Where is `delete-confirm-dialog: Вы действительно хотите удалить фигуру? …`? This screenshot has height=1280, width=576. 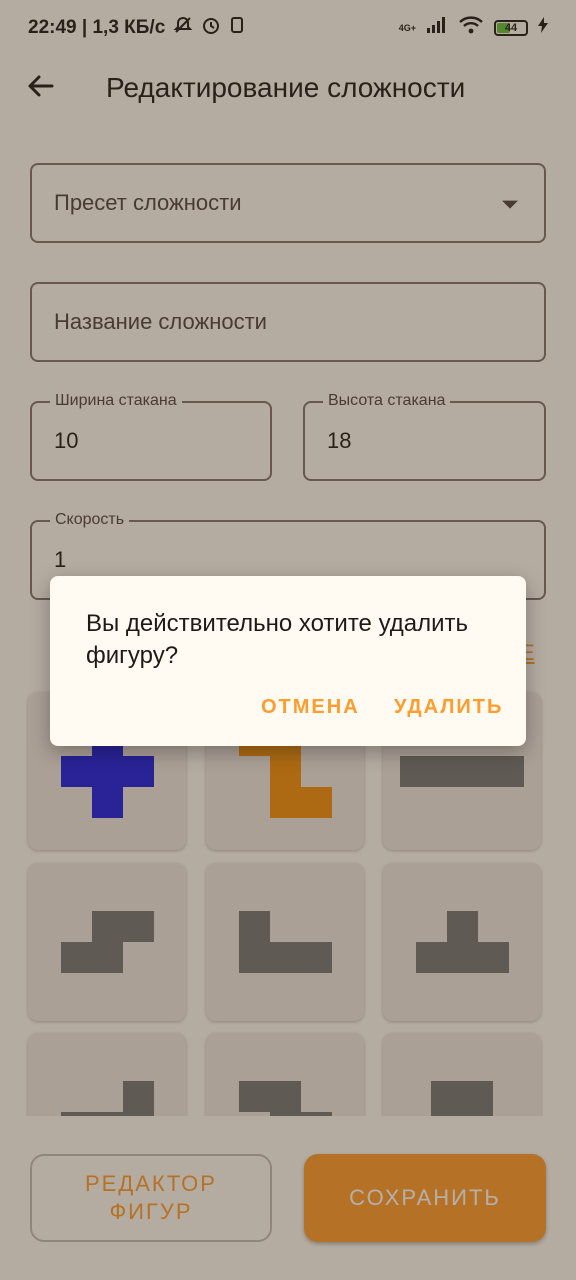 delete-confirm-dialog: Вы действительно хотите удалить фигуру? … is located at coordinates (288, 661).